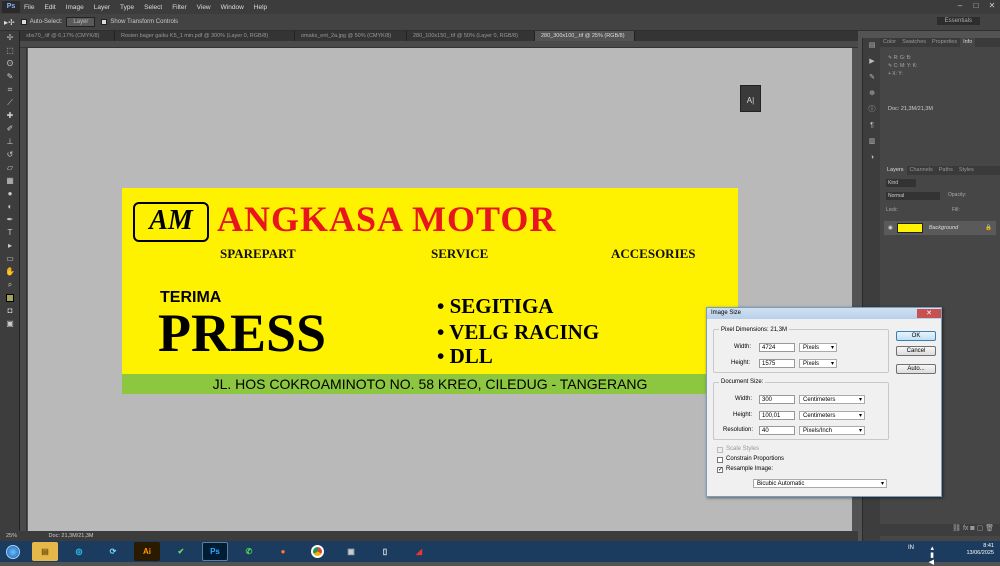 The width and height of the screenshot is (1000, 566). Describe the element at coordinates (914, 42) in the screenshot. I see `tab-swatches: Swatches` at that location.